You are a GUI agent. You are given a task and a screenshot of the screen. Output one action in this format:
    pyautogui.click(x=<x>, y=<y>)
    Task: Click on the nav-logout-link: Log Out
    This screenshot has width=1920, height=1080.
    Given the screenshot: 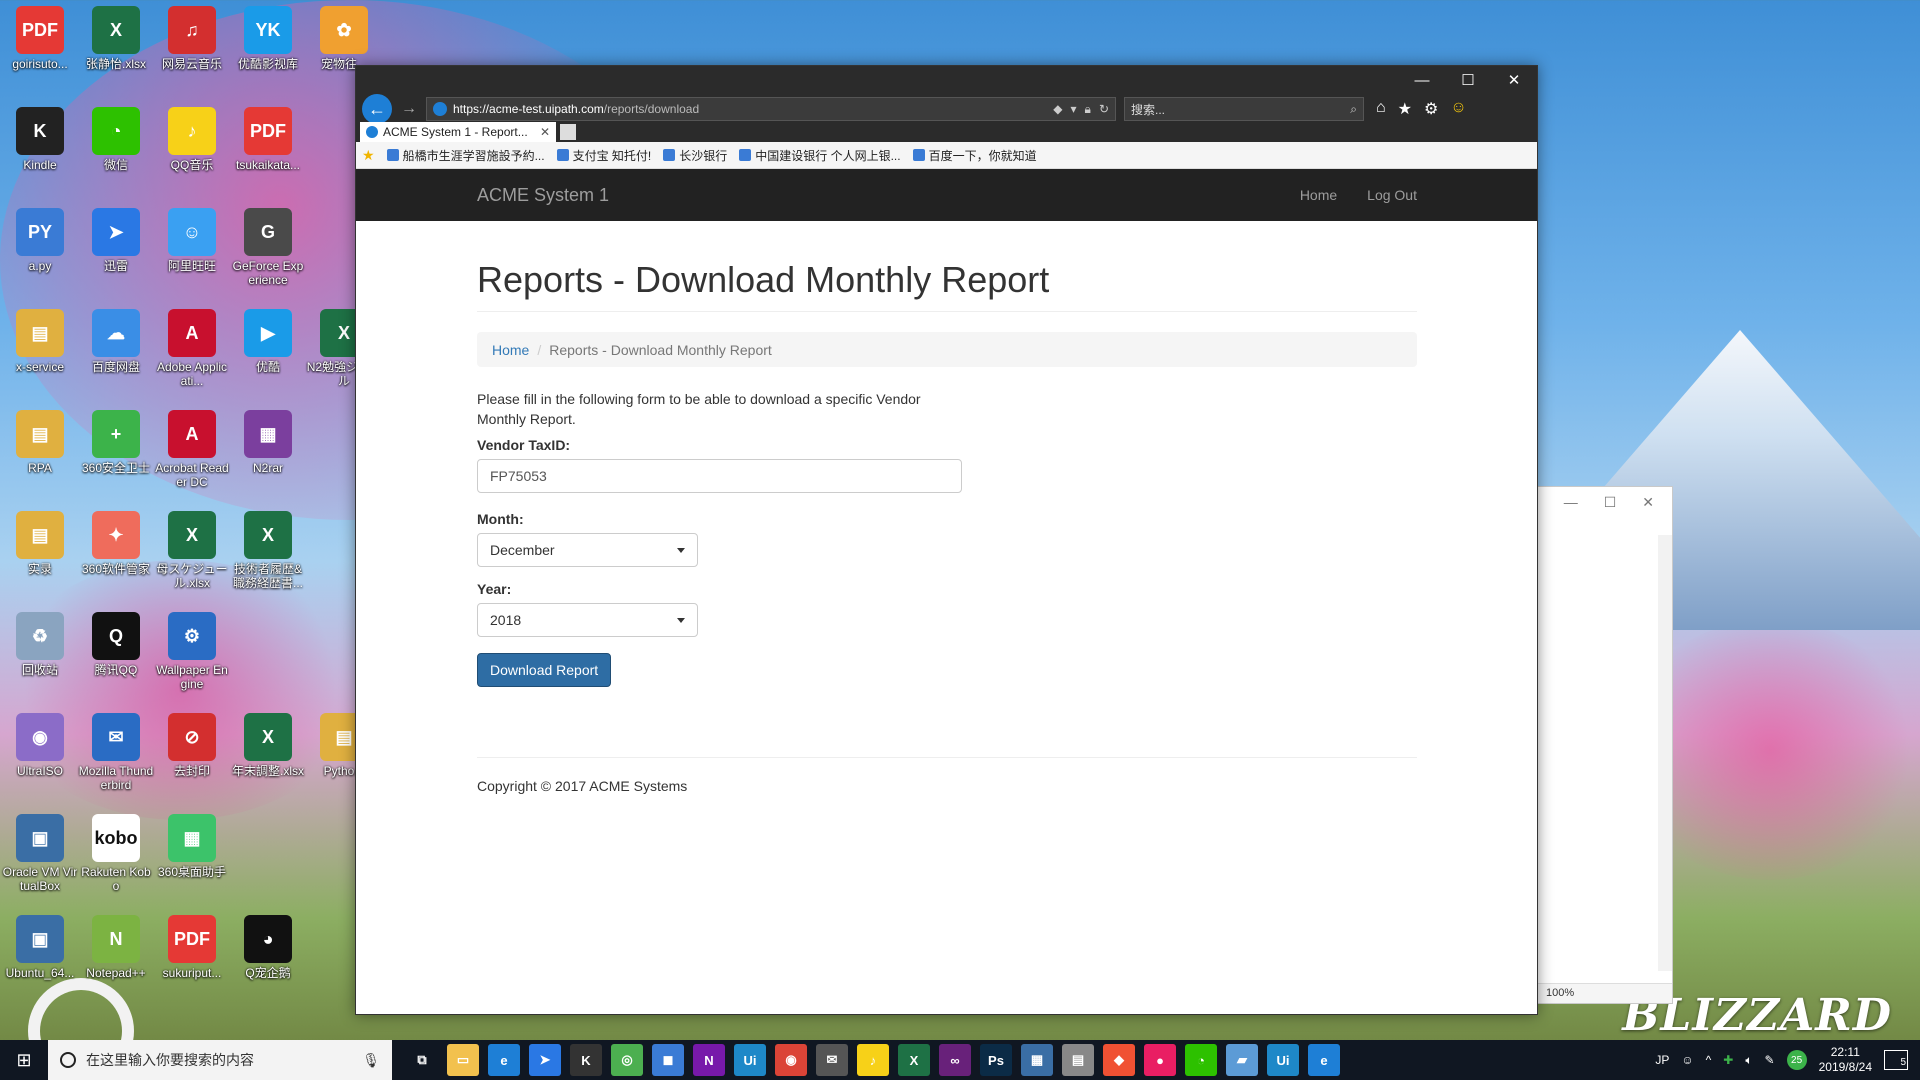 What is the action you would take?
    pyautogui.click(x=1392, y=195)
    